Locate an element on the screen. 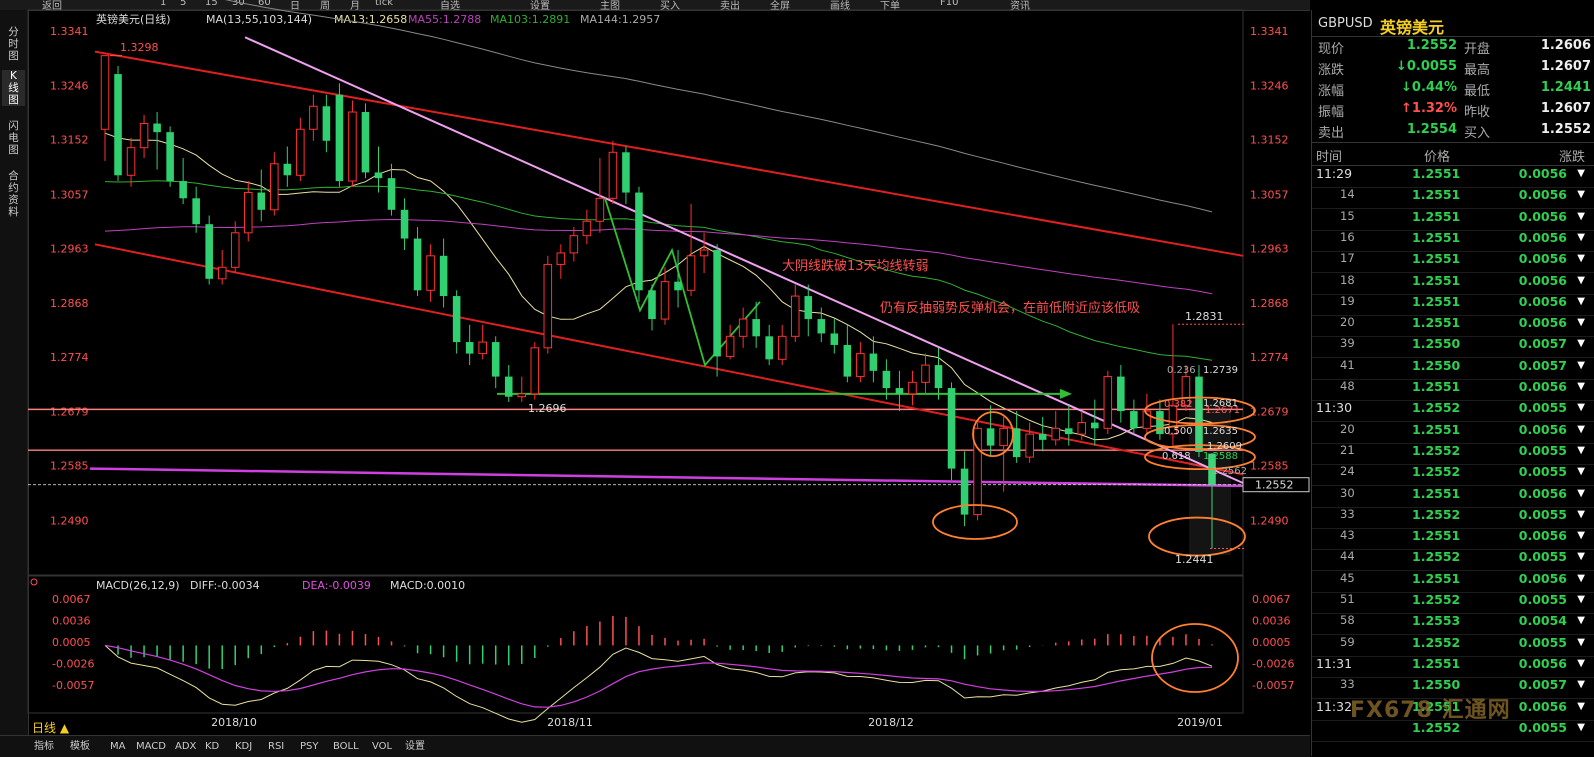 The width and height of the screenshot is (1594, 757). watermark-logo: FX678 汇通网 is located at coordinates (1430, 710).